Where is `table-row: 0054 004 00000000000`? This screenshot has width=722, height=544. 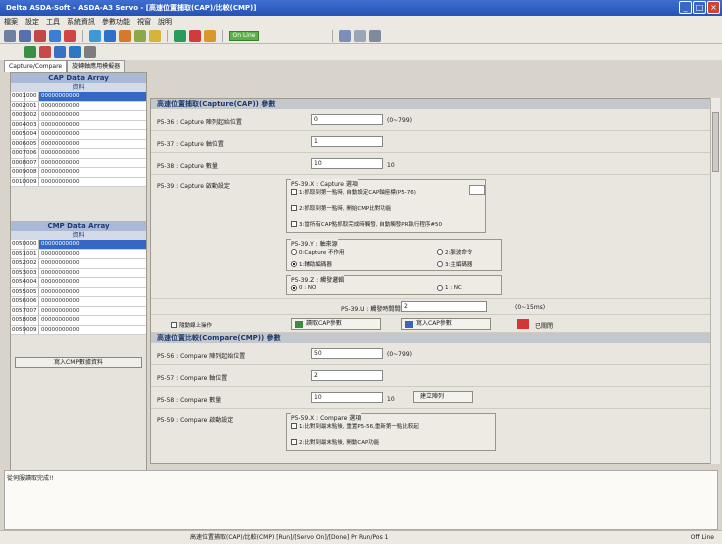 table-row: 0054 004 00000000000 is located at coordinates (78, 283).